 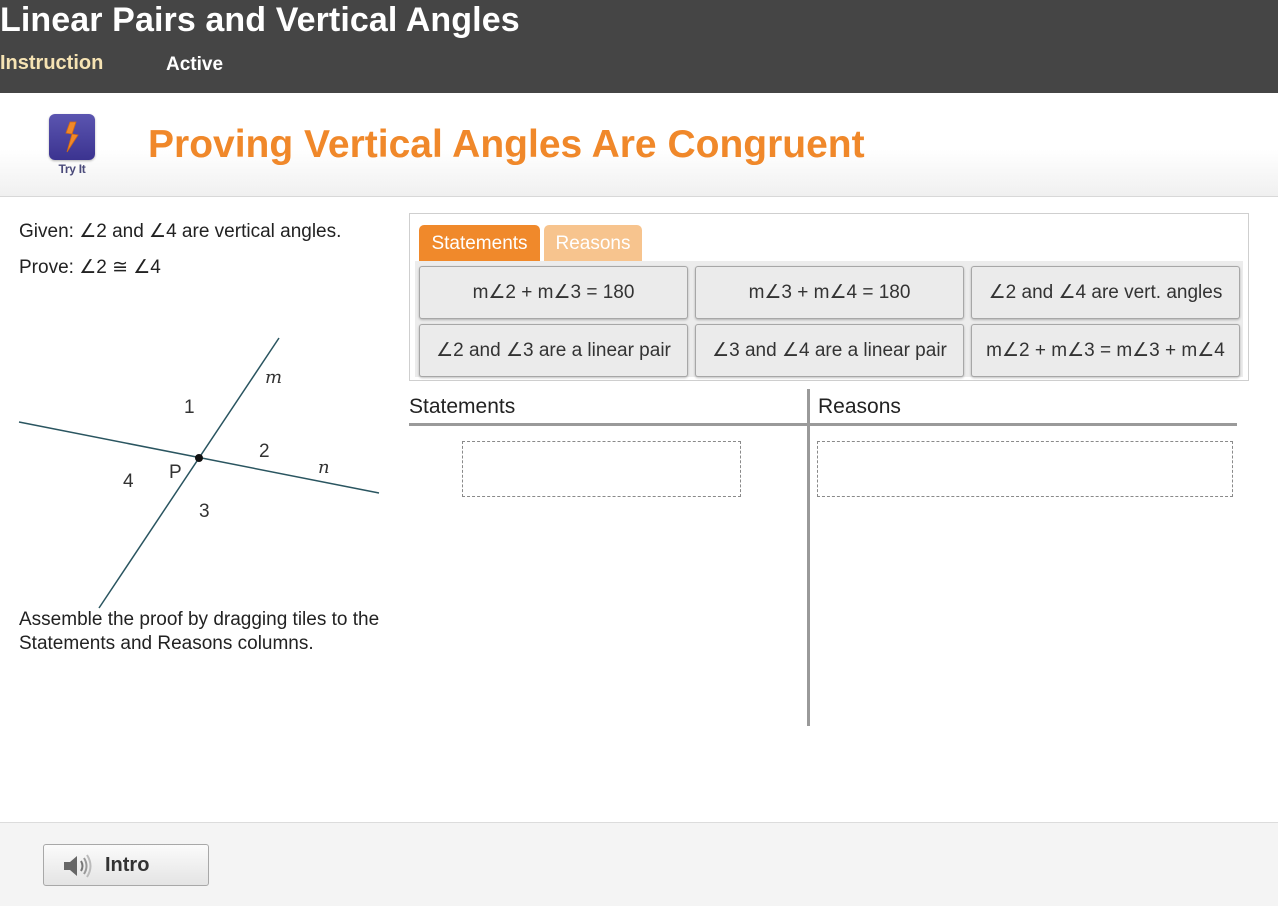 I want to click on proof-tile: ∠2 and ∠4 are vert. angles, so click(x=1105, y=292).